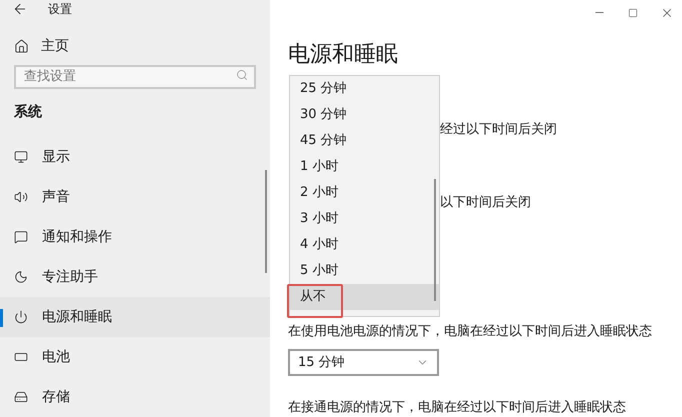 This screenshot has width=682, height=417. I want to click on home-link: 主页, so click(135, 46).